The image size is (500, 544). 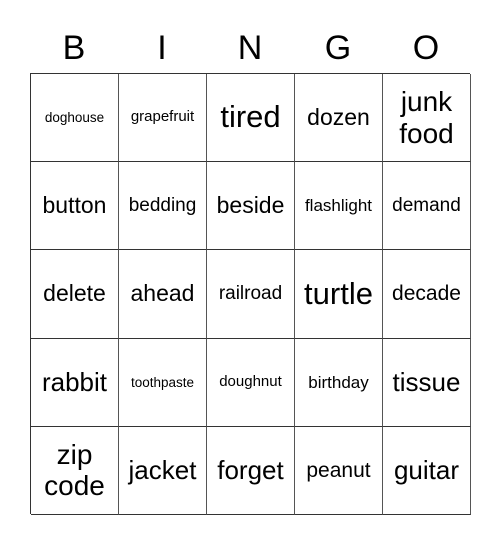 What do you see at coordinates (75, 382) in the screenshot?
I see `bingo-cell: rabbit` at bounding box center [75, 382].